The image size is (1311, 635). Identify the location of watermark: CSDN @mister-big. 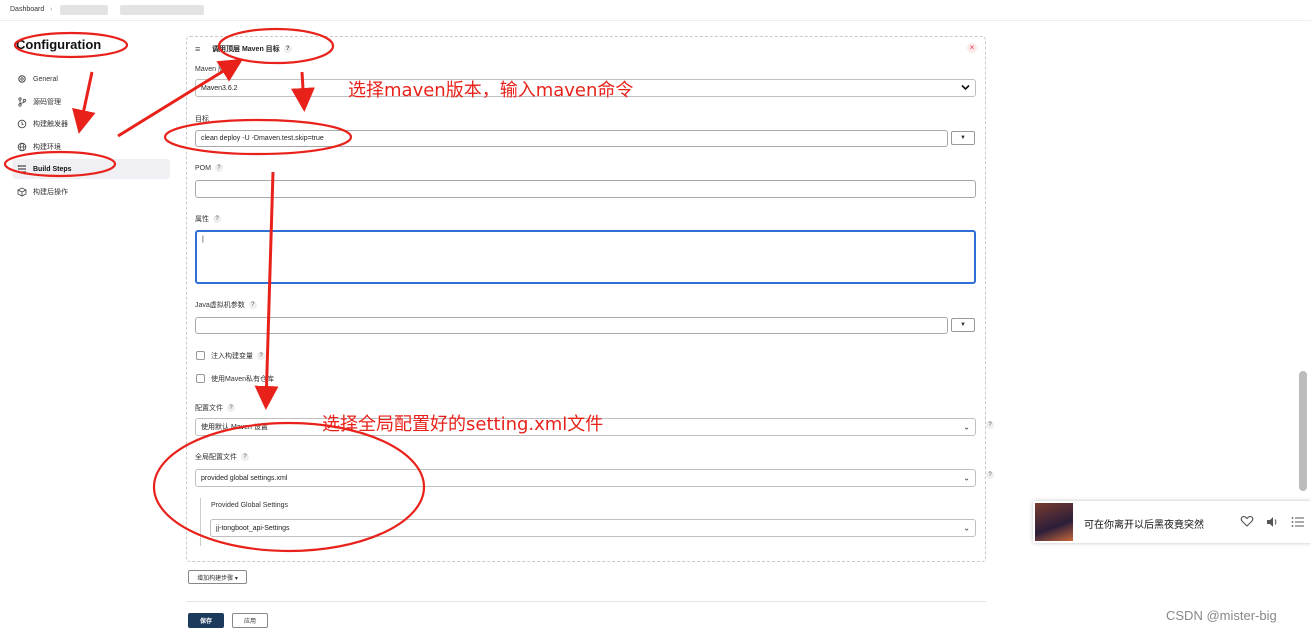
(1221, 615).